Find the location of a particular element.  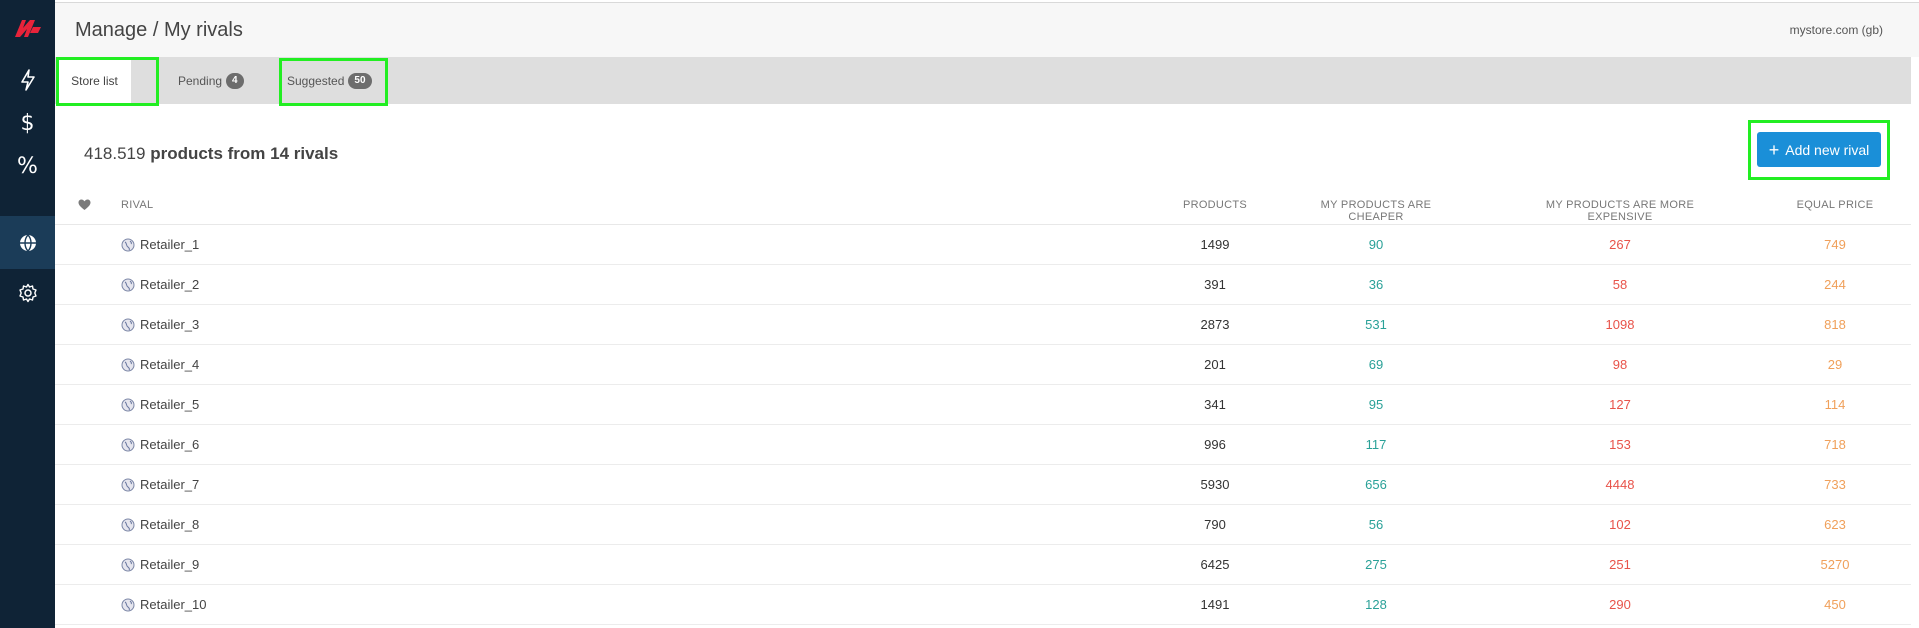

cheaper-column-header: MY PRODUCTS ARE CHEAPER is located at coordinates (1376, 211).